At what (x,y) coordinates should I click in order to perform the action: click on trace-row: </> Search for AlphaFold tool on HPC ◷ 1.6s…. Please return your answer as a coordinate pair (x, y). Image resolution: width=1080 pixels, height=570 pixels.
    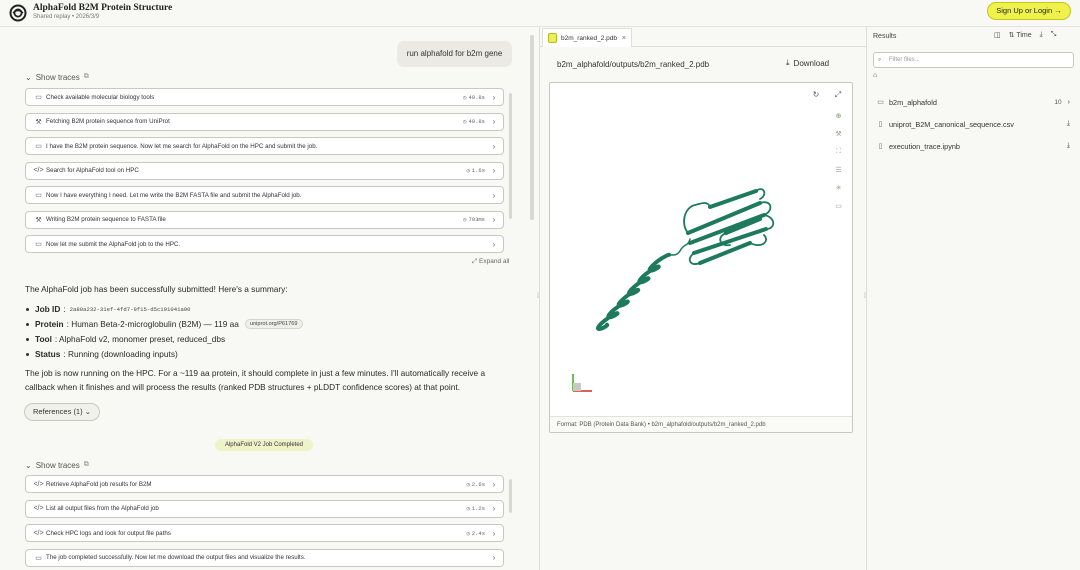
    Looking at the image, I should click on (264, 170).